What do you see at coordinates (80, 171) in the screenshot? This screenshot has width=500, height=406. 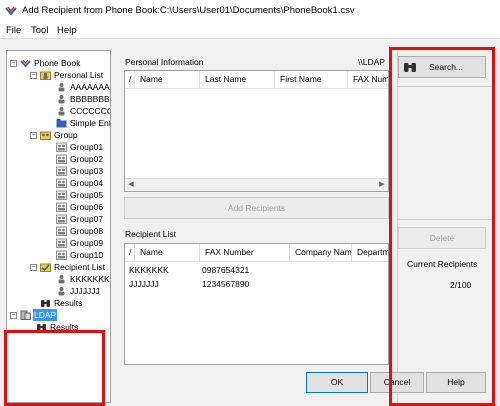 I see `tree-item-group-entry: Group03` at bounding box center [80, 171].